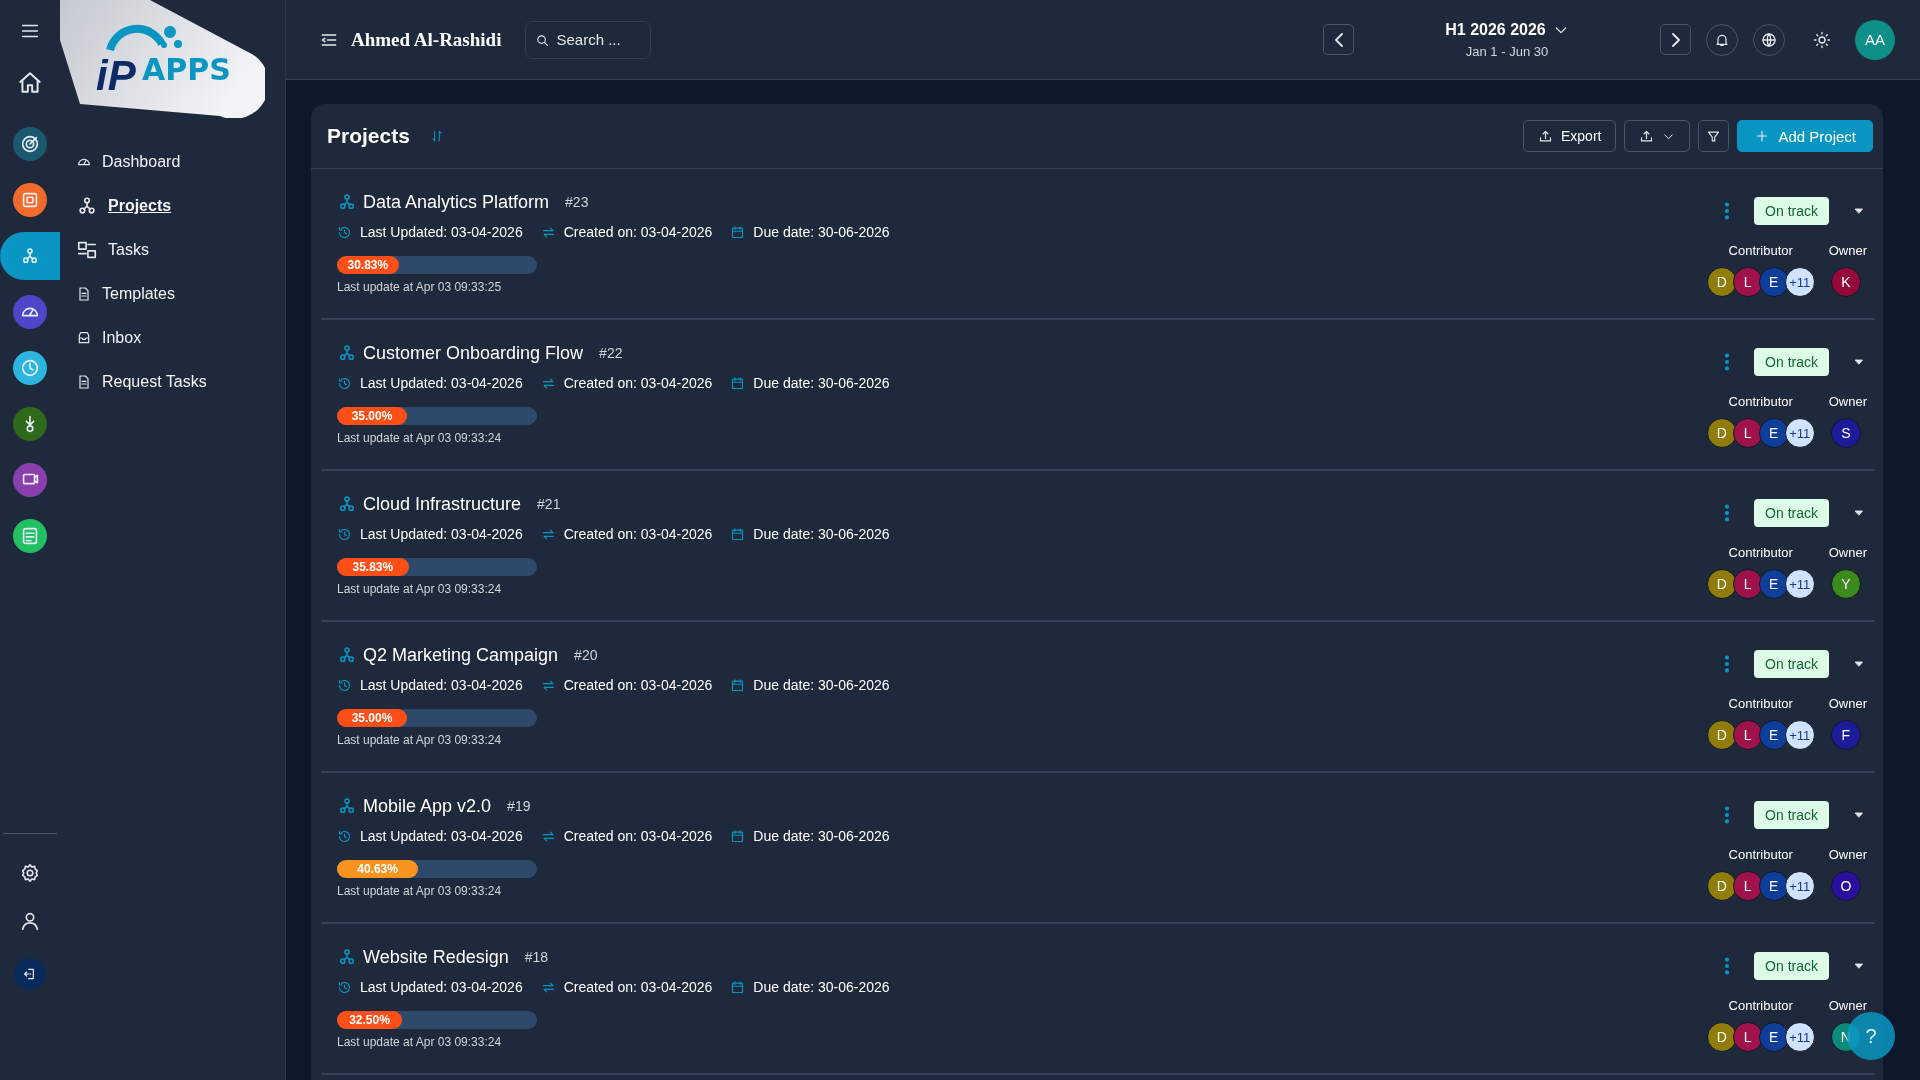  I want to click on export-button: Export, so click(1570, 136).